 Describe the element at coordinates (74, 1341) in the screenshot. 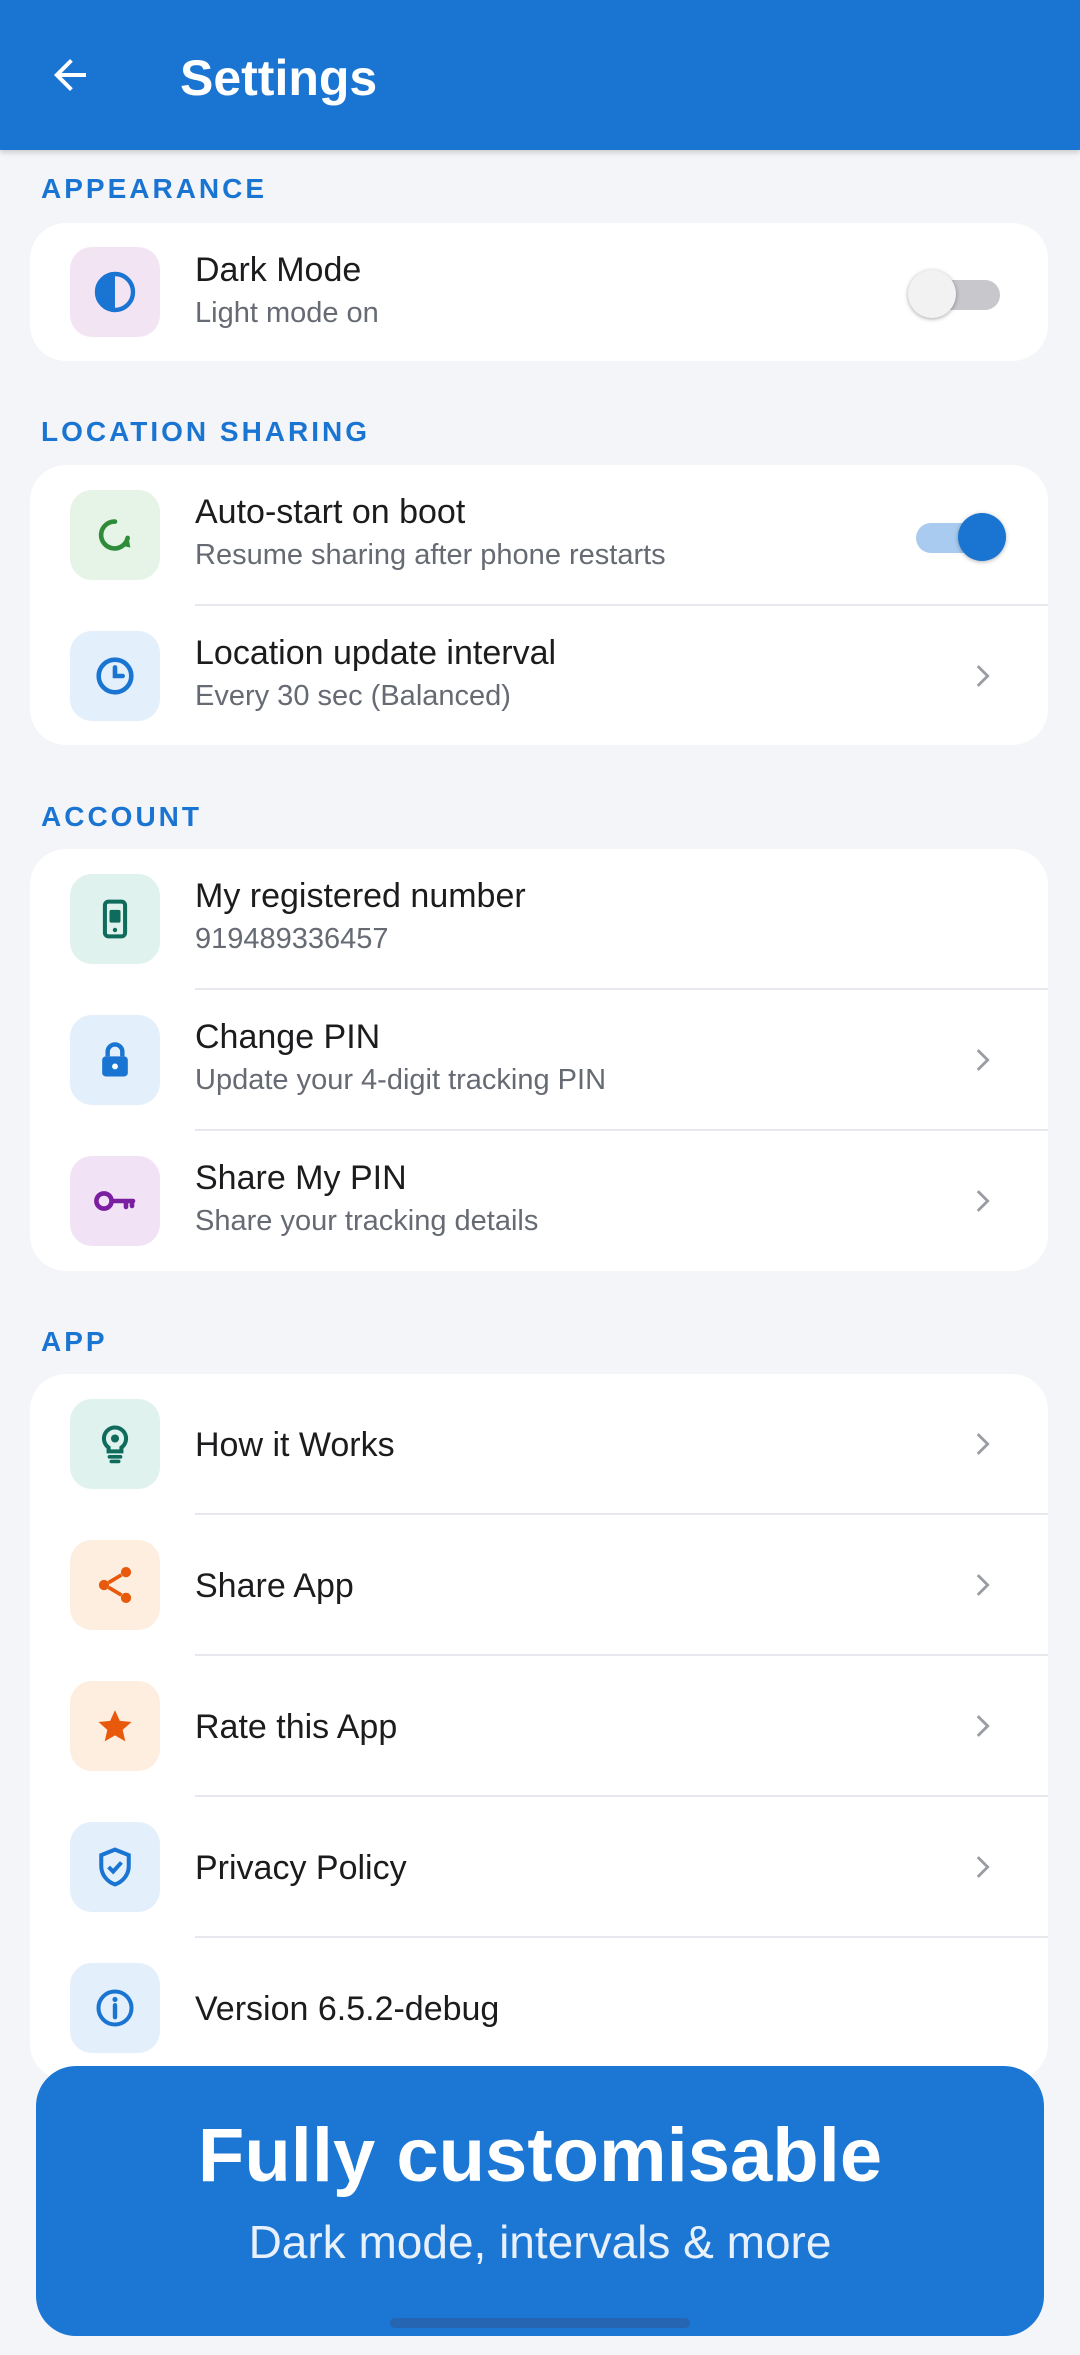

I see `section-label-app: APP` at that location.